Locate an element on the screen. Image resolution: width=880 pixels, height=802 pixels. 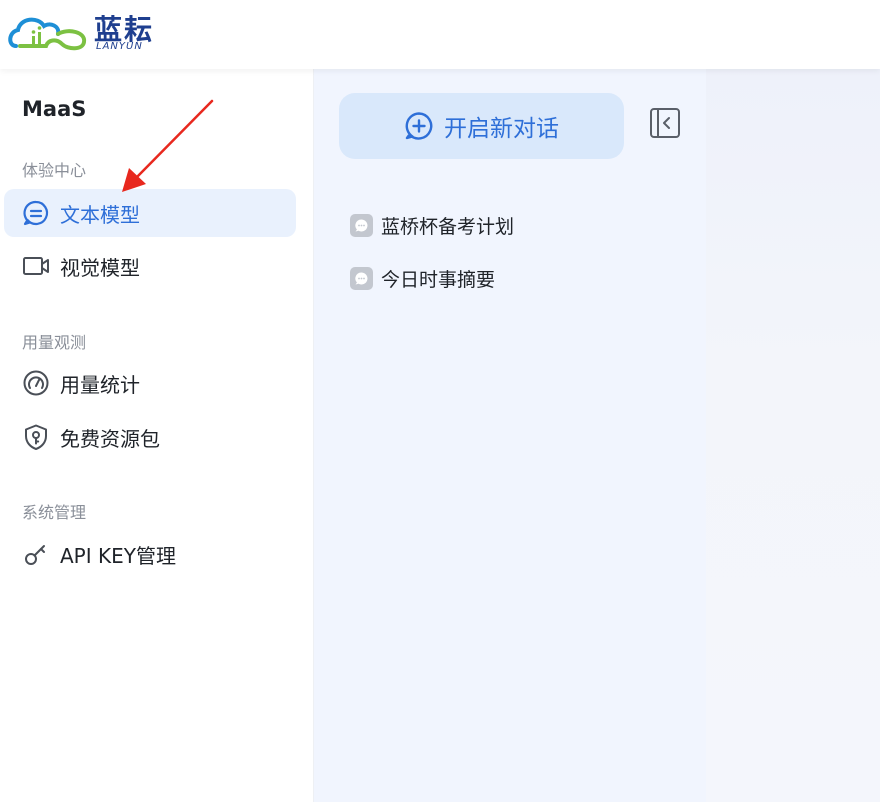
collapse-panel-button is located at coordinates (665, 123).